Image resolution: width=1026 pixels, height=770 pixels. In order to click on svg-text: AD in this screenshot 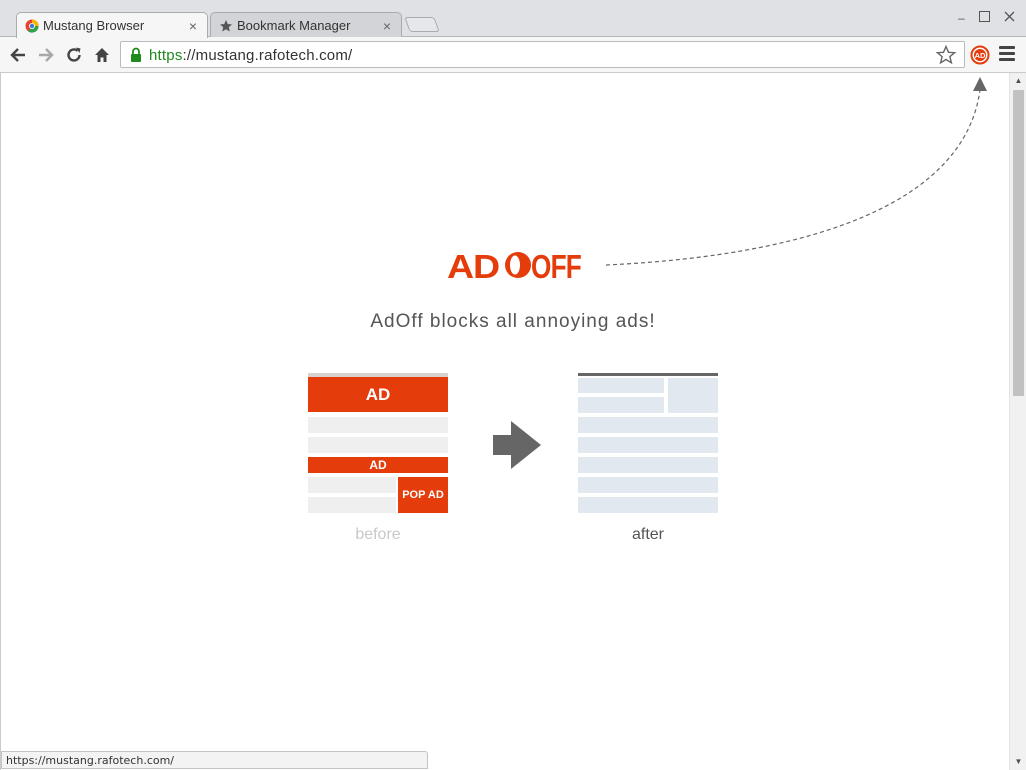, I will do `click(980, 55)`.